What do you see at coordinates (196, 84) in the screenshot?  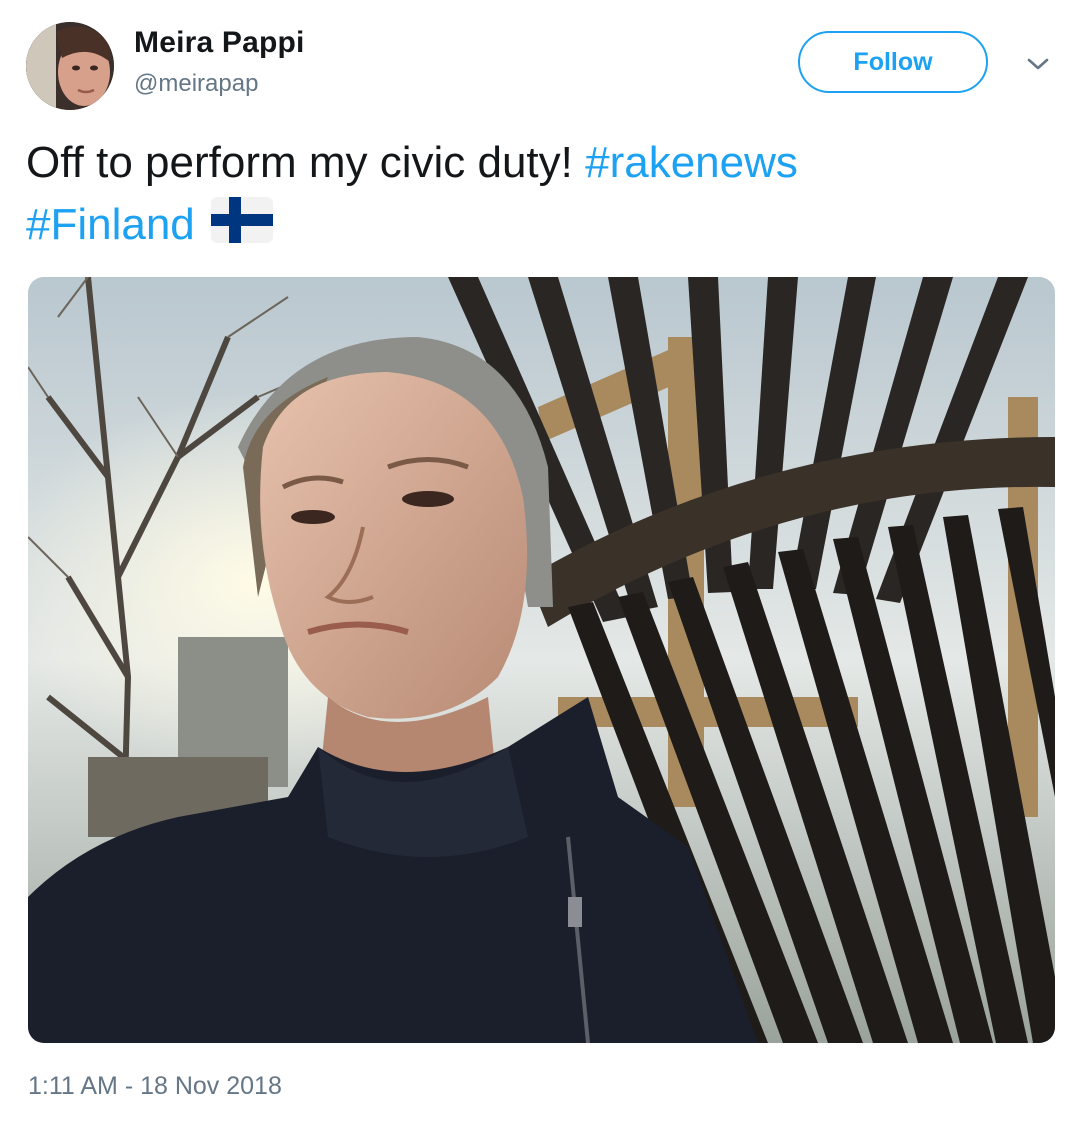 I see `user-handle: @meirapap` at bounding box center [196, 84].